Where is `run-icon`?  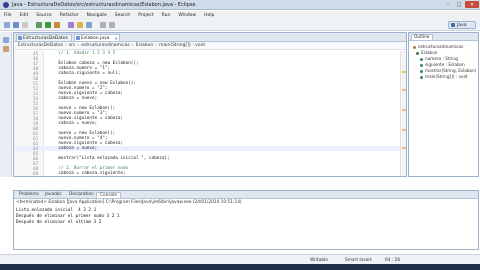
run-icon is located at coordinates (48, 25).